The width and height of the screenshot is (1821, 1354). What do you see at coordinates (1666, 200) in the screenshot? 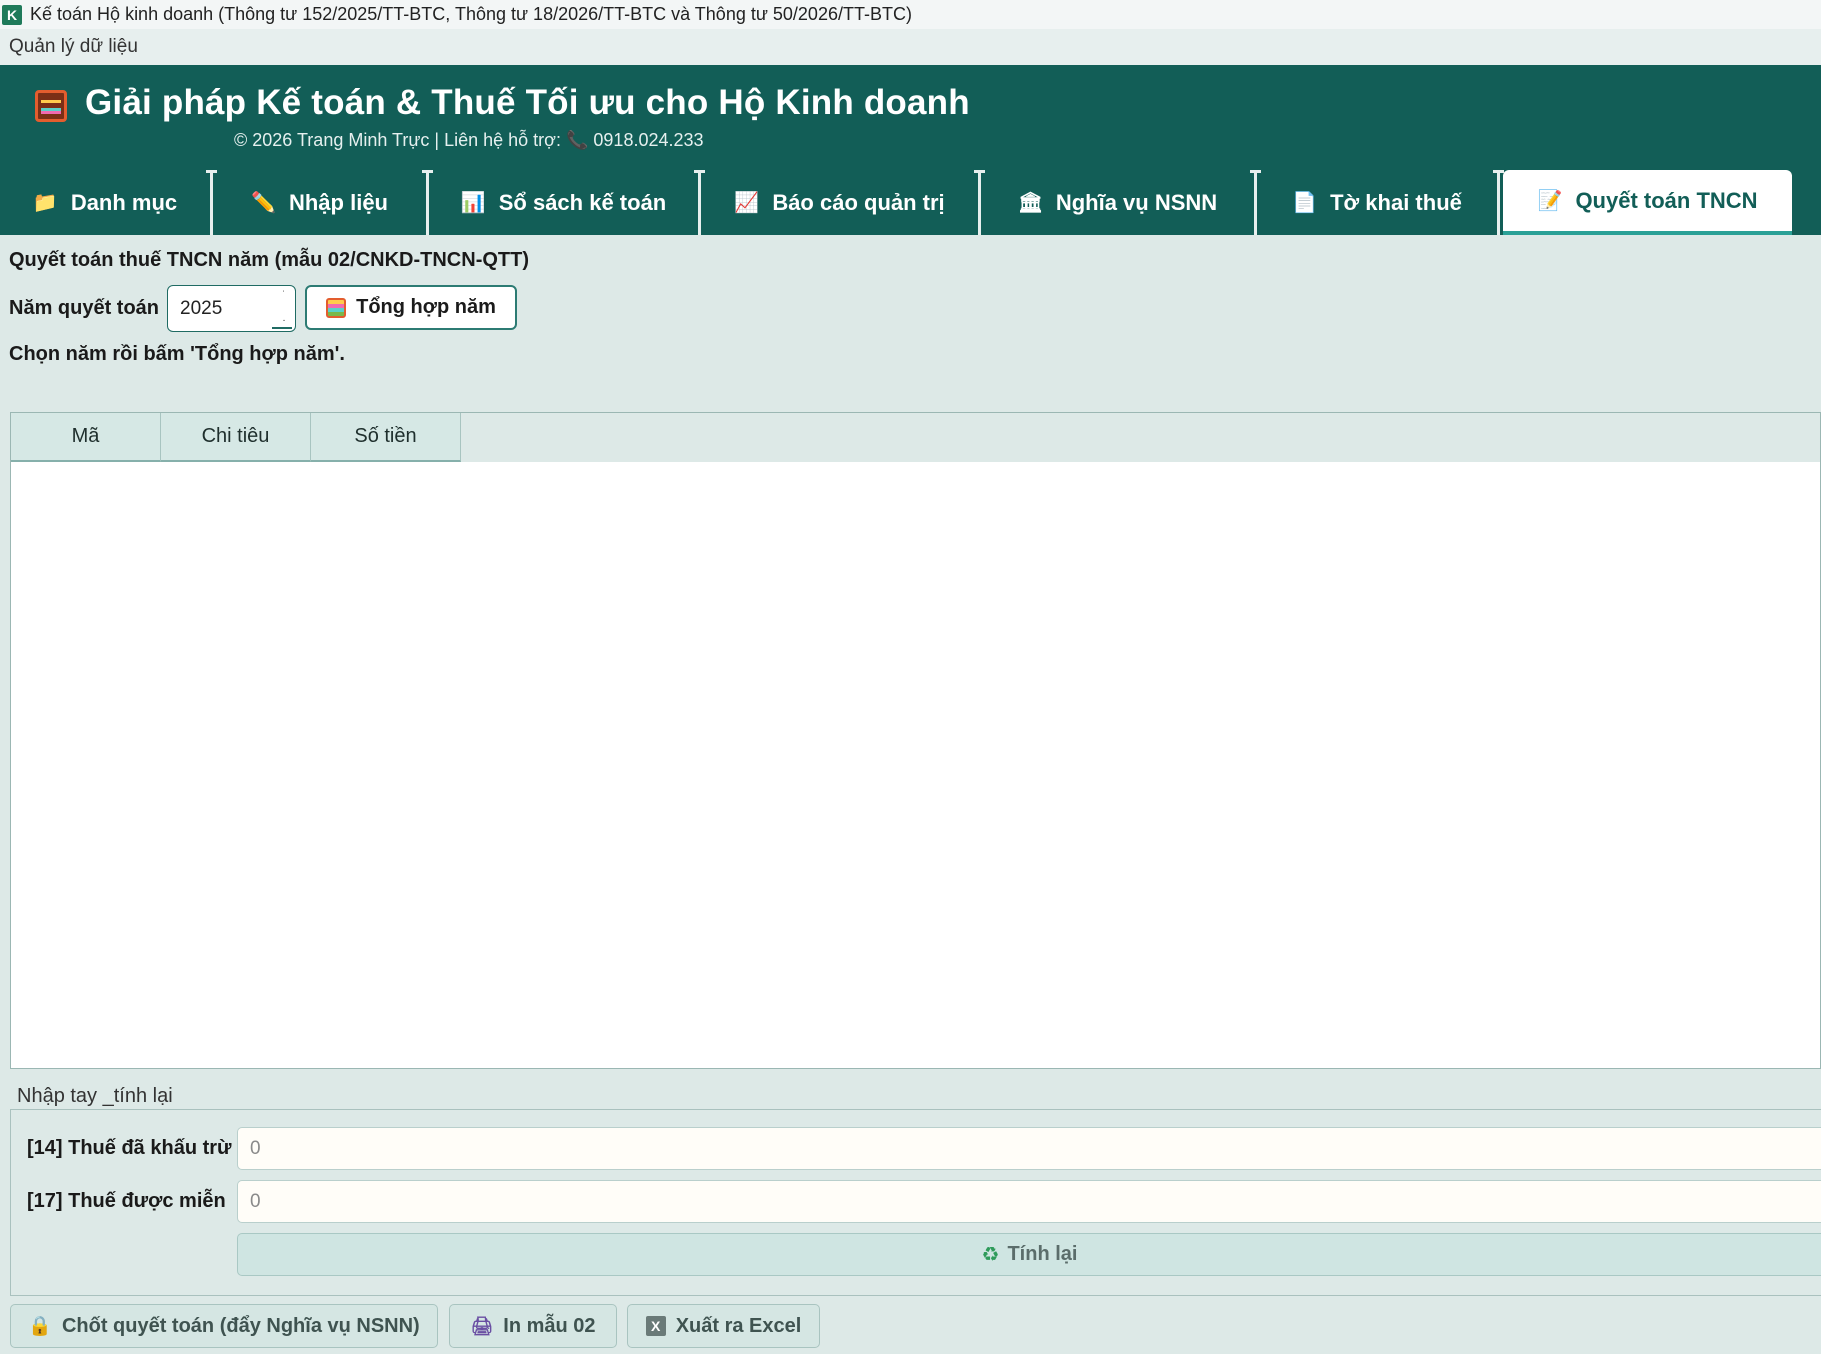
I see `tab-label: Quyết toán TNCN` at bounding box center [1666, 200].